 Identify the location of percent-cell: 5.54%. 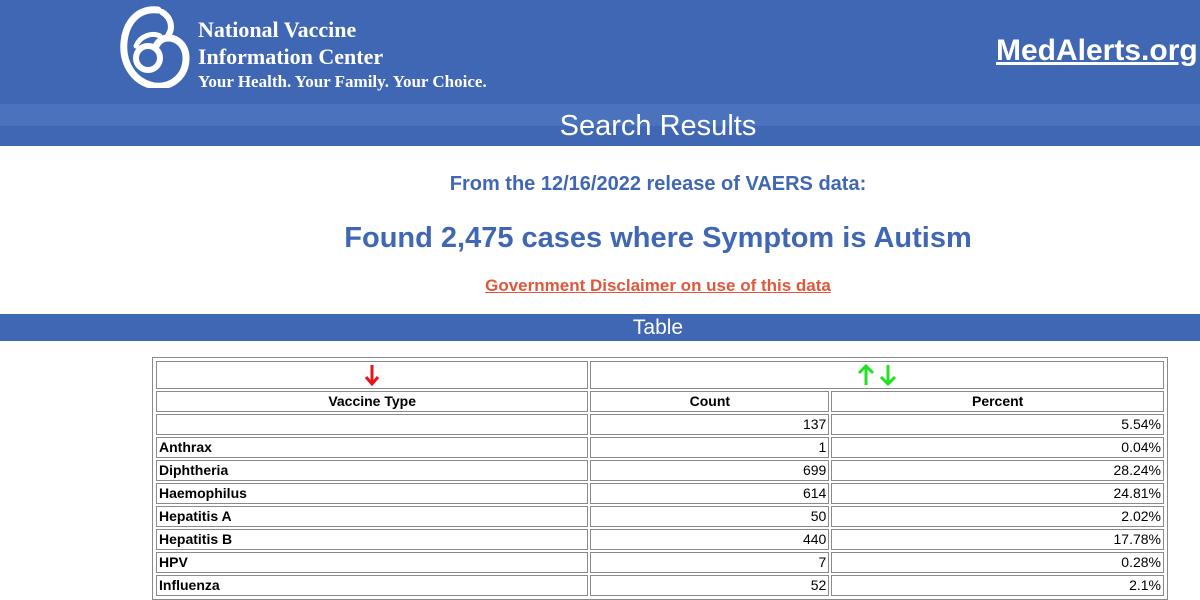
(997, 424).